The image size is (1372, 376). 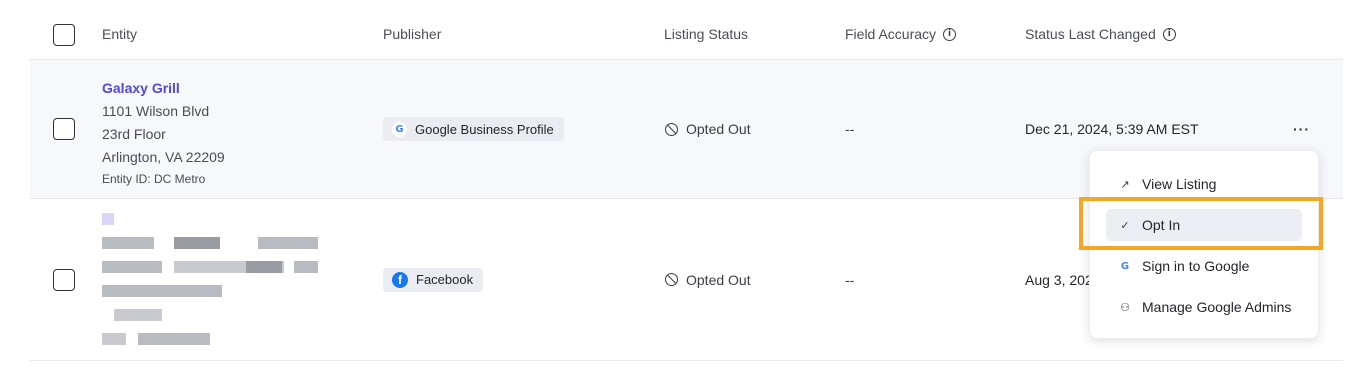 I want to click on check-icon: ✓, so click(x=1125, y=225).